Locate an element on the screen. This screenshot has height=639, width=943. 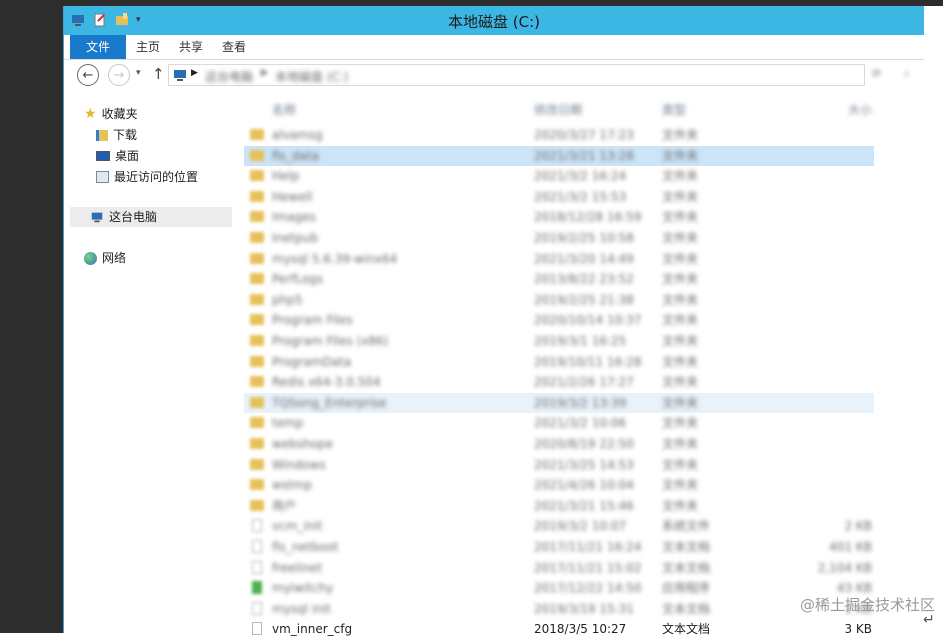
title-bar: ▾ 本地磁盘 (C:) is located at coordinates (494, 20).